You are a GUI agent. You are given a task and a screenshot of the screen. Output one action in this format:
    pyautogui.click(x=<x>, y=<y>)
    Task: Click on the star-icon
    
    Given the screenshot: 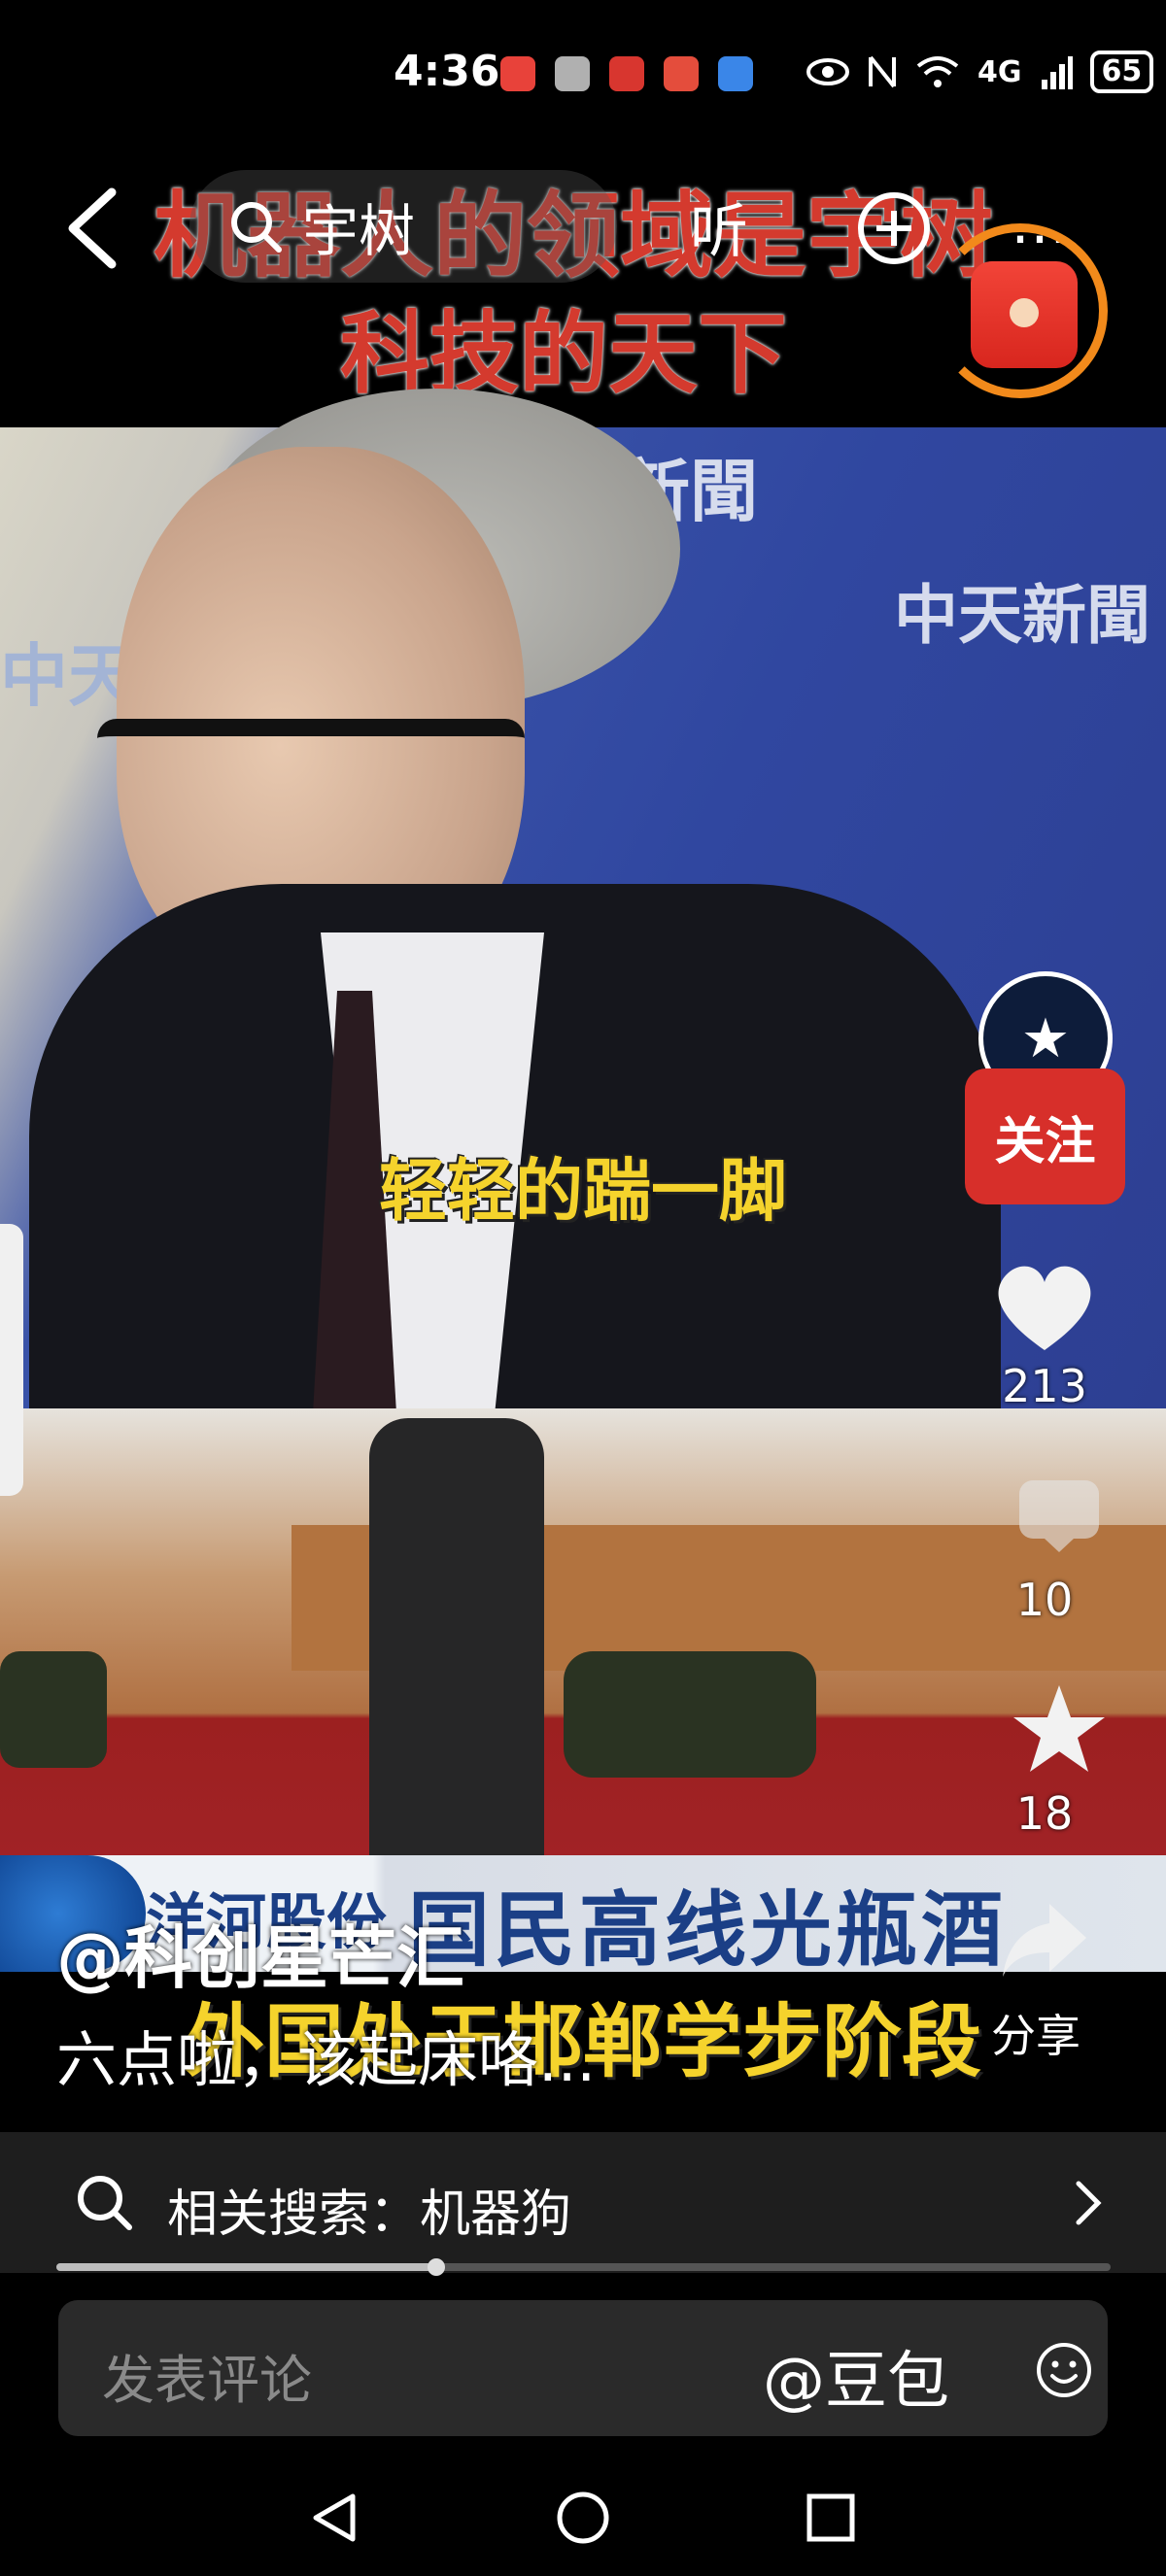 What is the action you would take?
    pyautogui.click(x=1059, y=1729)
    